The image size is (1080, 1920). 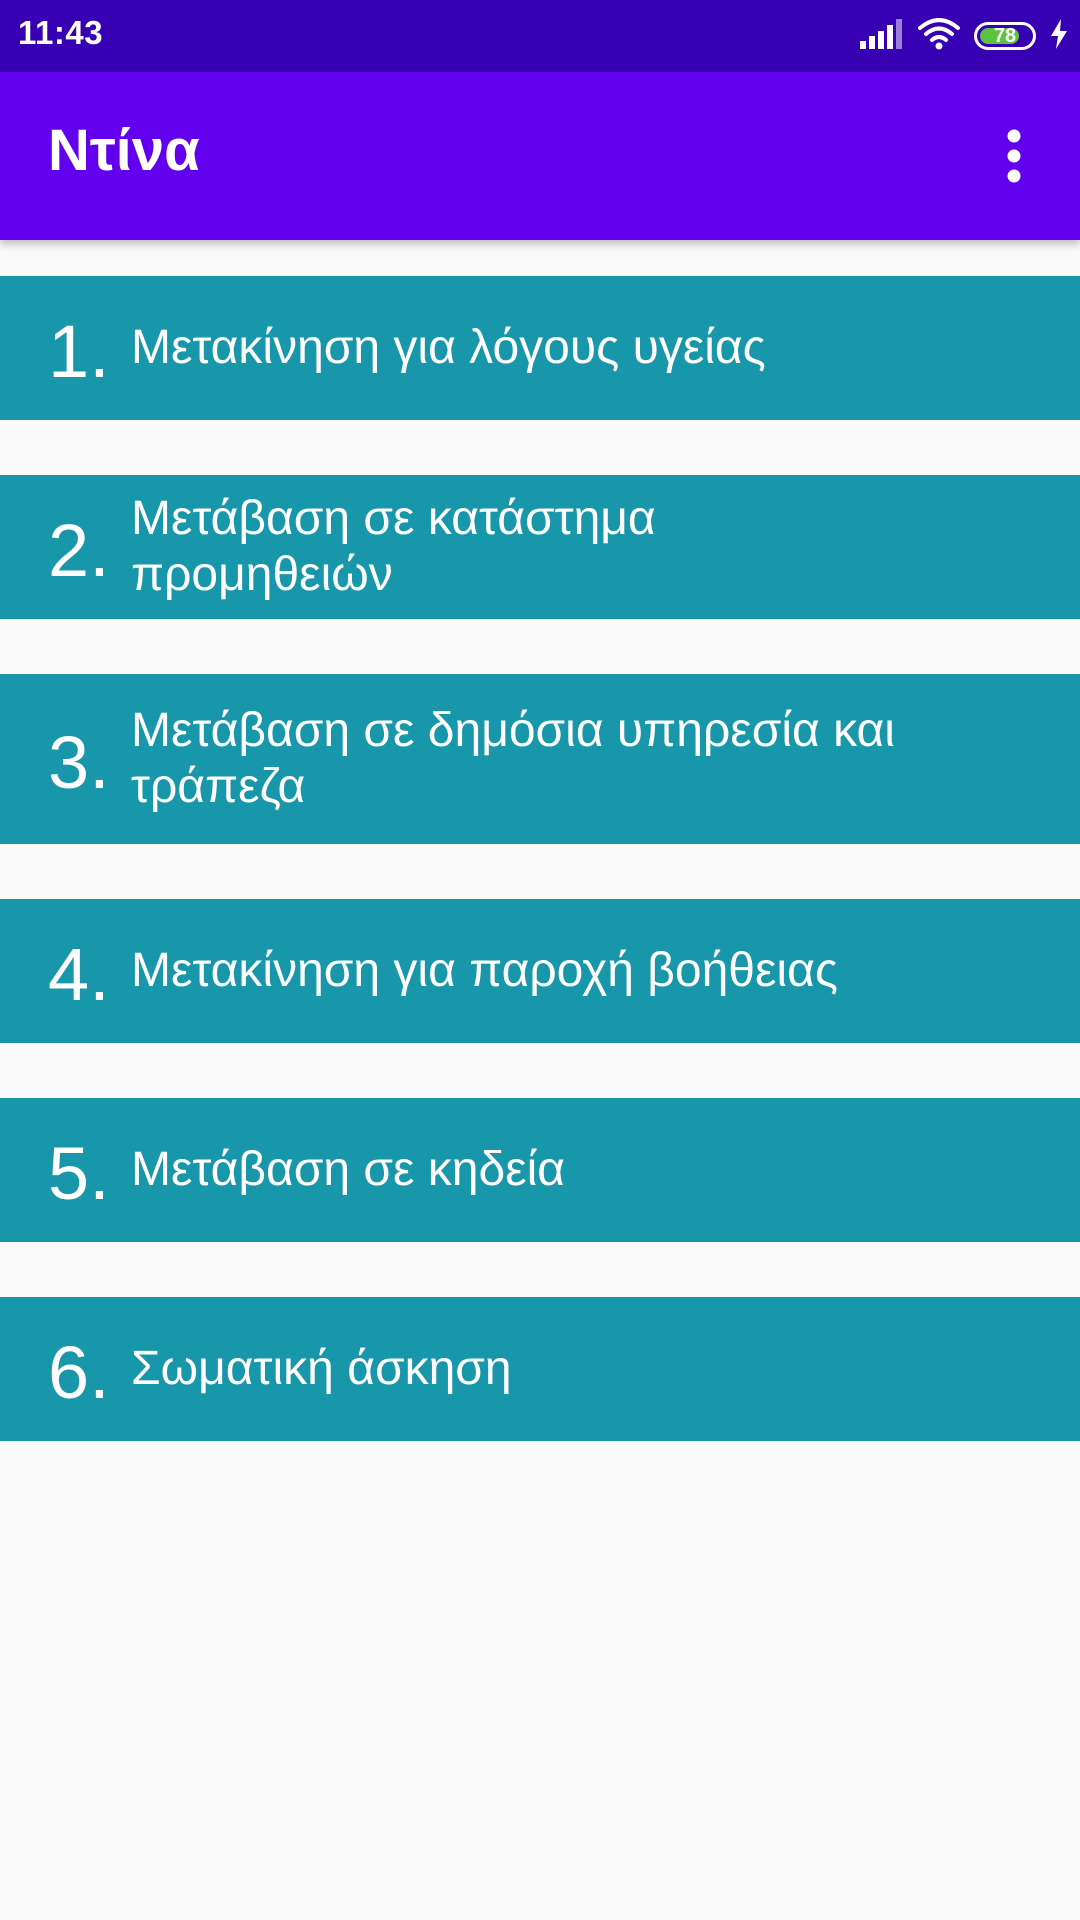 What do you see at coordinates (79, 351) in the screenshot?
I see `item-number: 1.` at bounding box center [79, 351].